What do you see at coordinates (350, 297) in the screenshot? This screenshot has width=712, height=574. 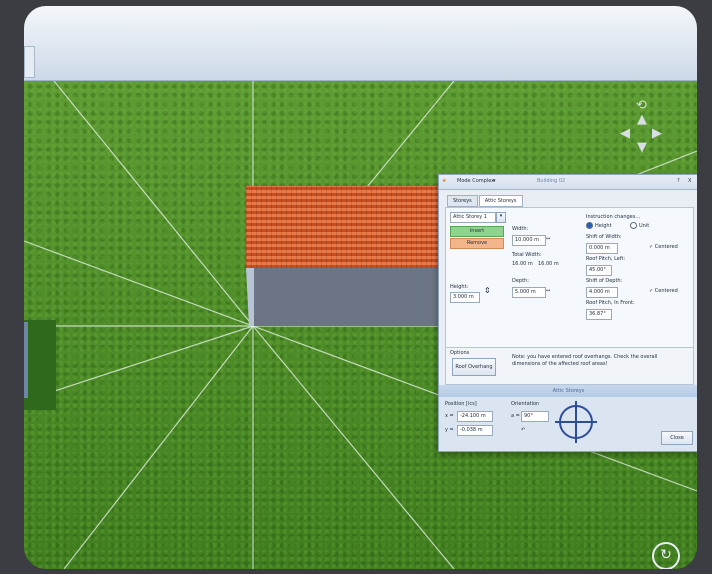 I see `building-wall` at bounding box center [350, 297].